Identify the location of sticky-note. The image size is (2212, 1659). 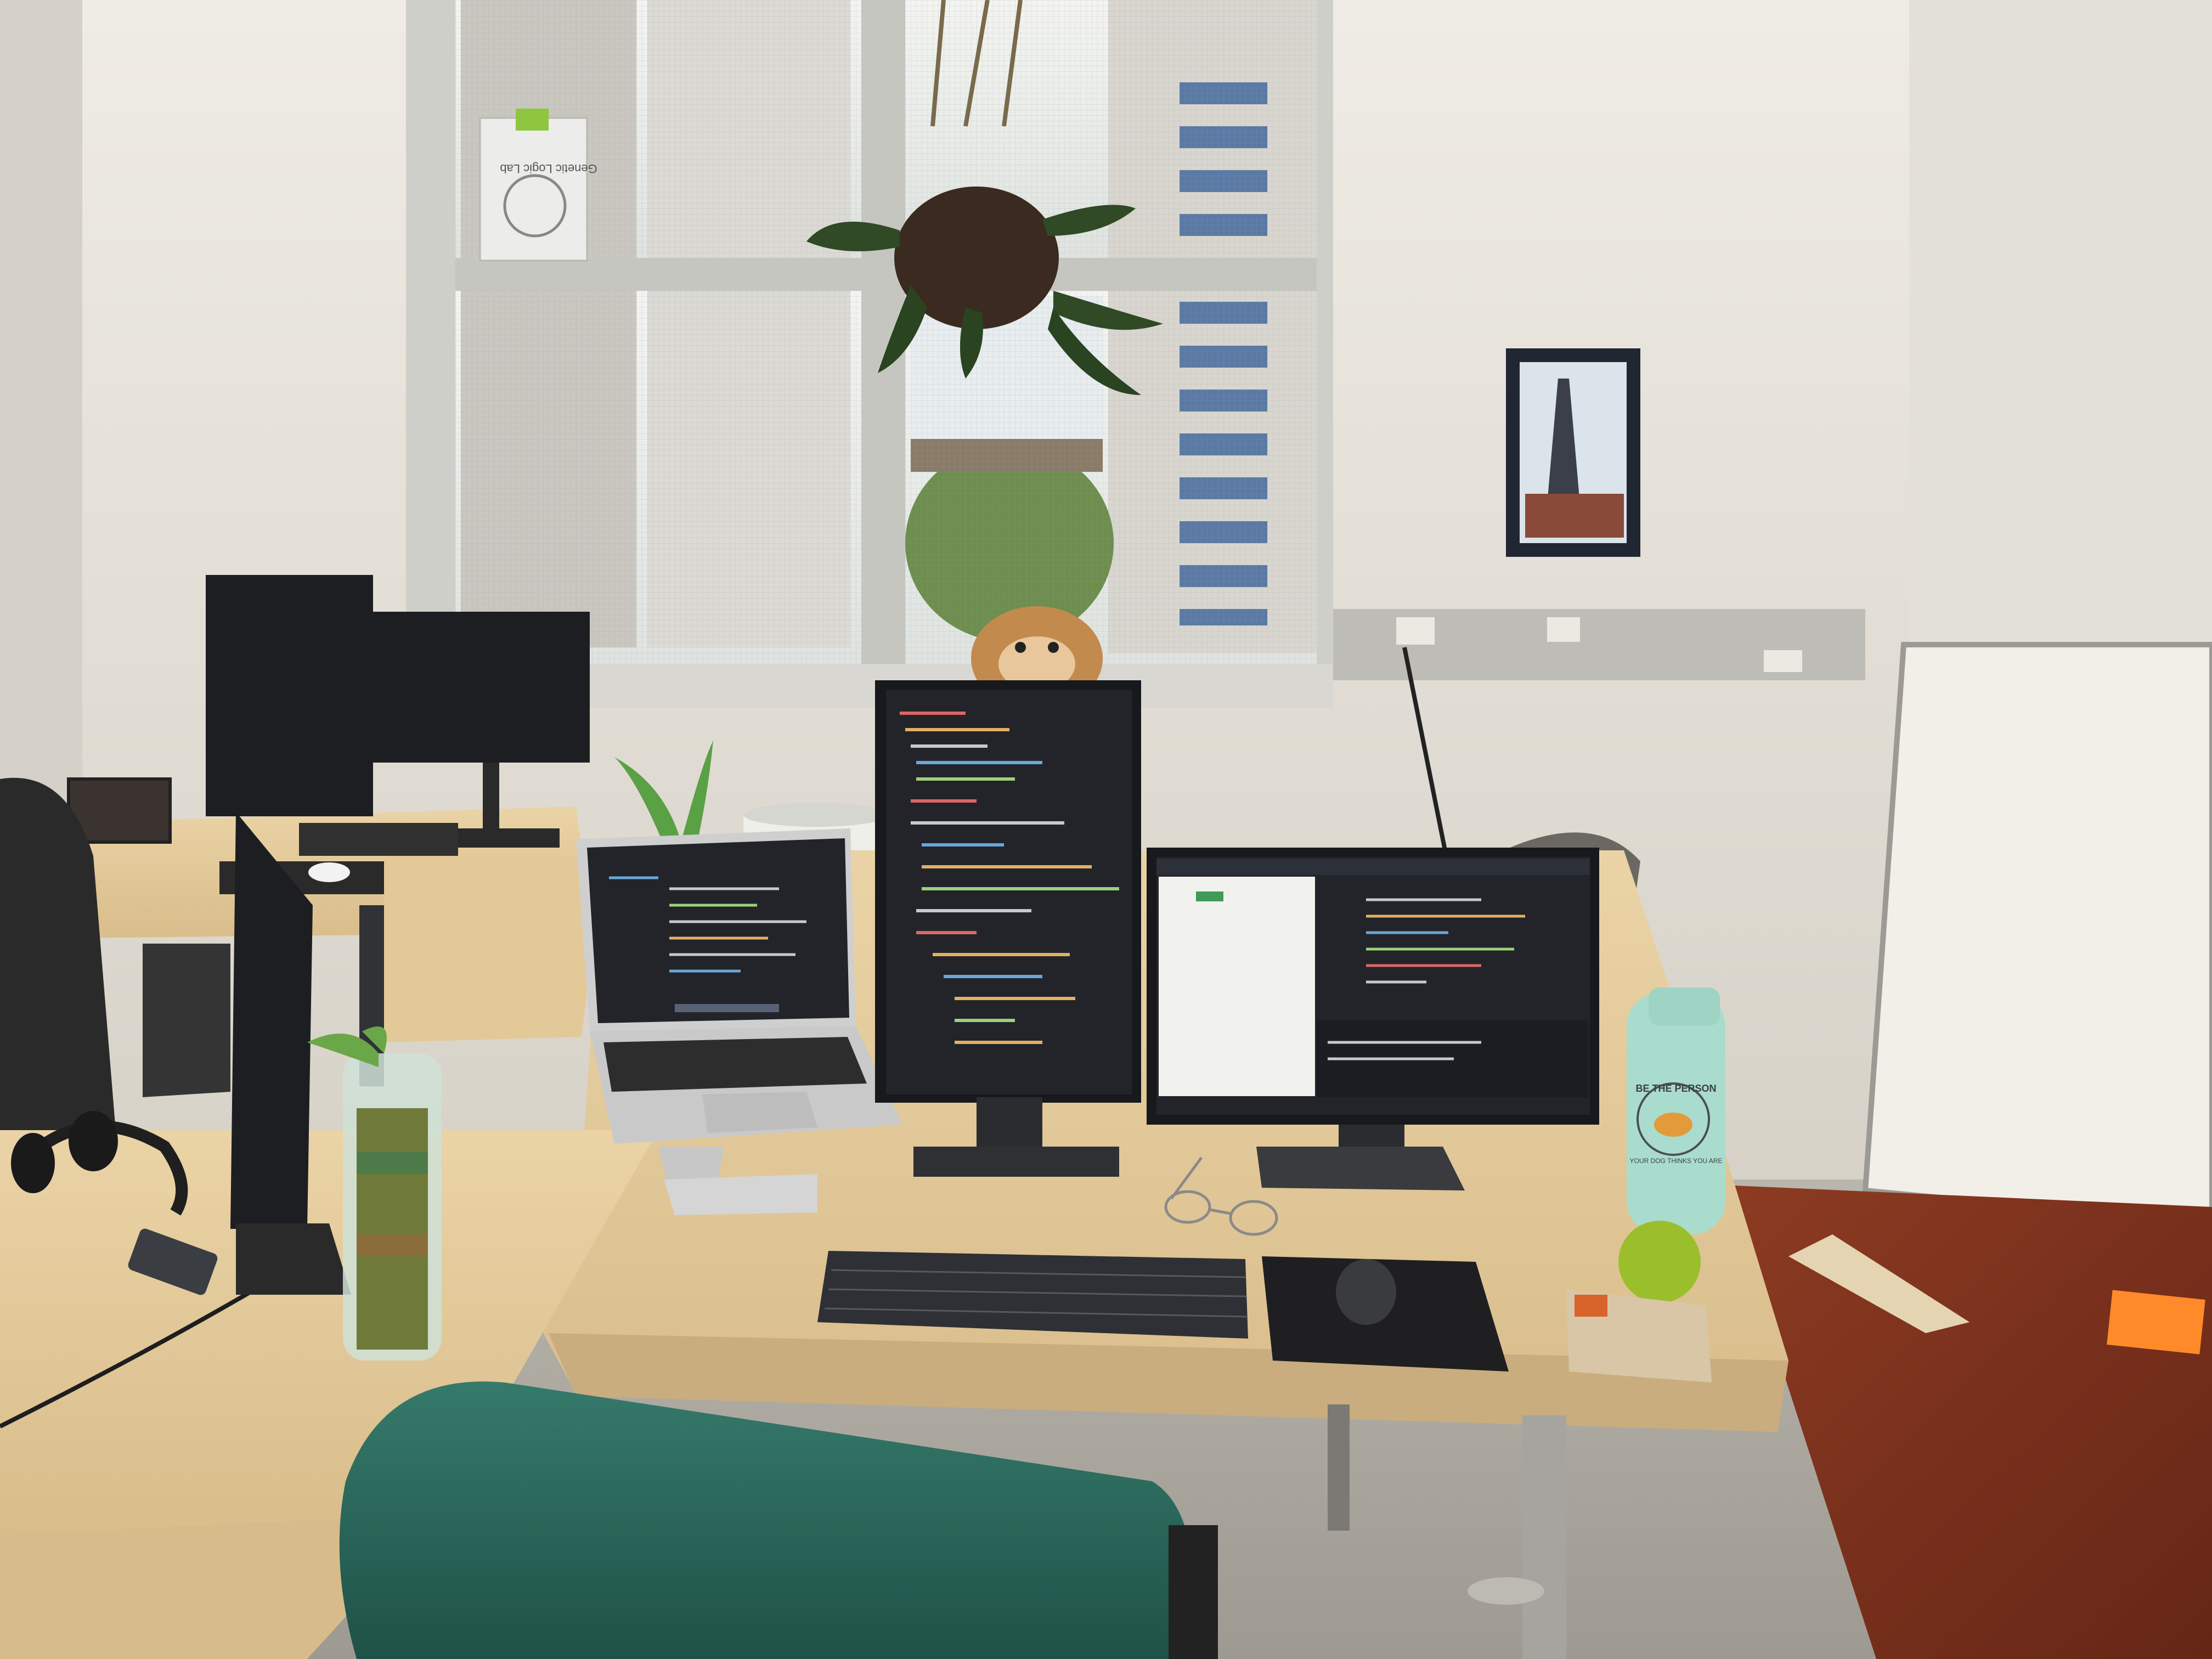
(2156, 1322).